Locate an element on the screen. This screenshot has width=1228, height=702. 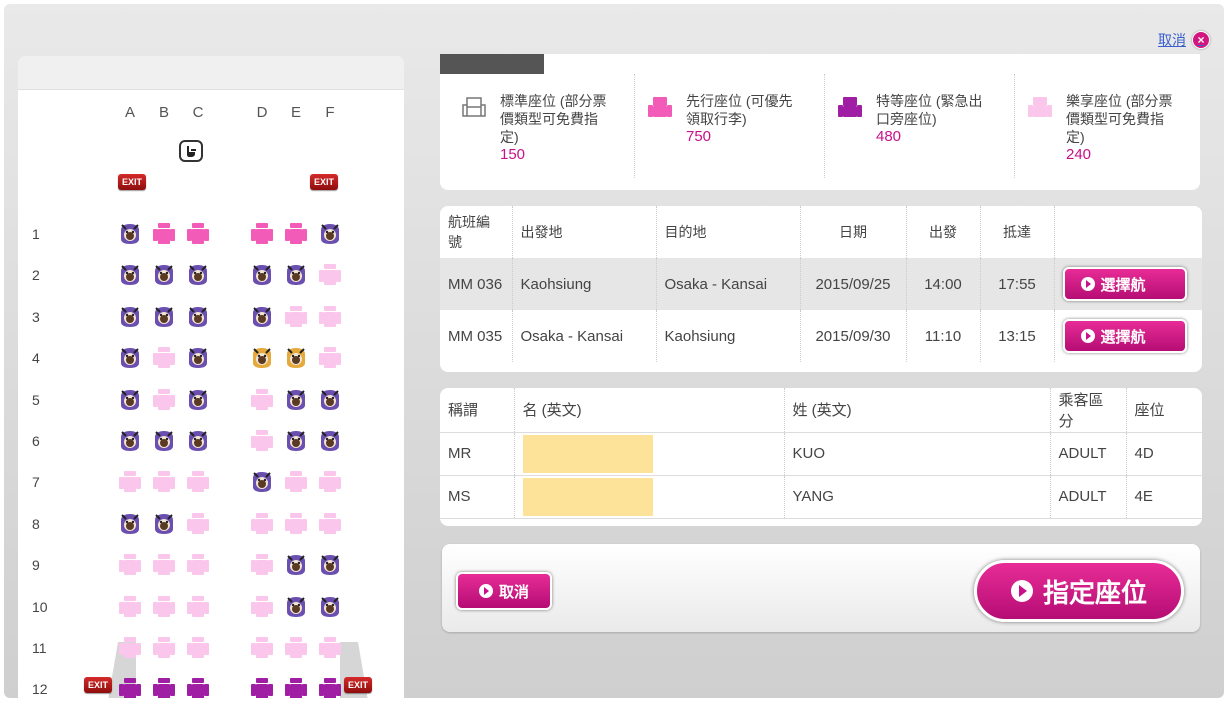
seat-5D is located at coordinates (262, 400).